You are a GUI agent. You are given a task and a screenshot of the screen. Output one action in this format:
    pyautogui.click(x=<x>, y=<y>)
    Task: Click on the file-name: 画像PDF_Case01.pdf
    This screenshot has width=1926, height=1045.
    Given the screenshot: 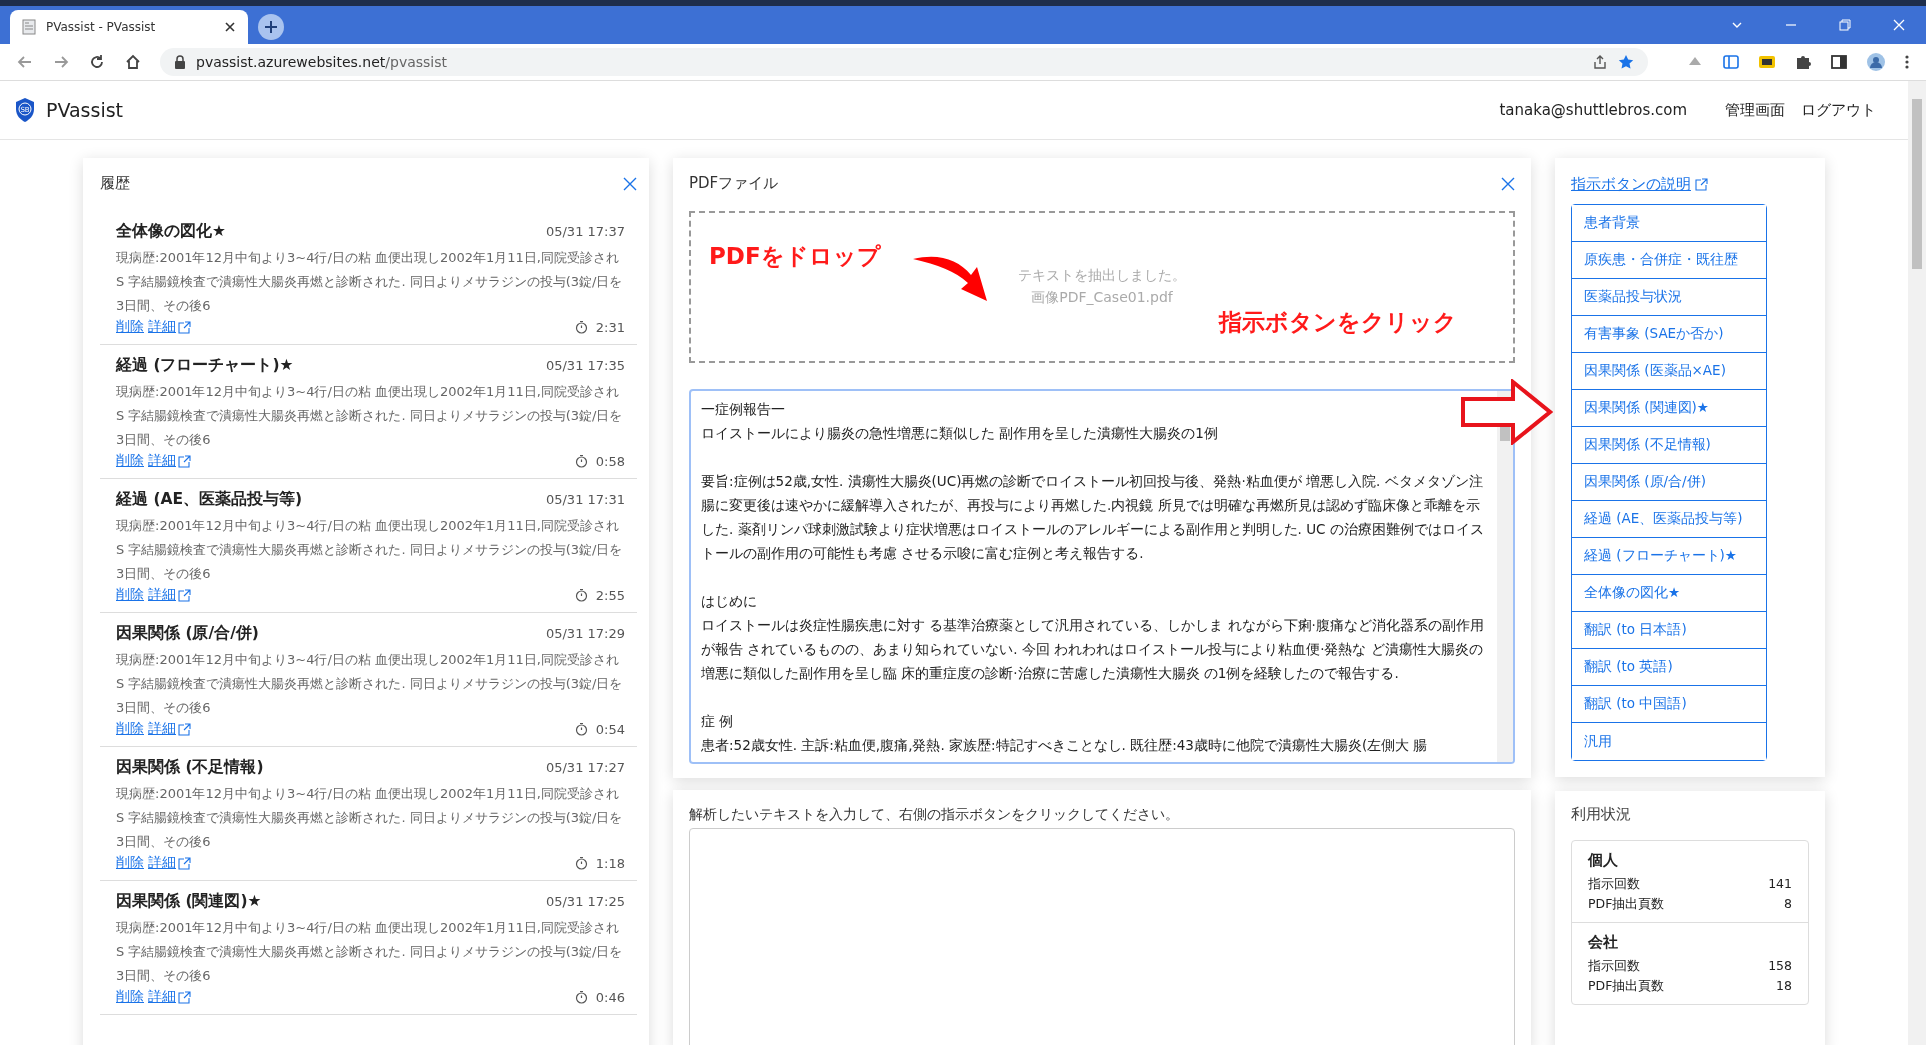 What is the action you would take?
    pyautogui.click(x=1102, y=298)
    